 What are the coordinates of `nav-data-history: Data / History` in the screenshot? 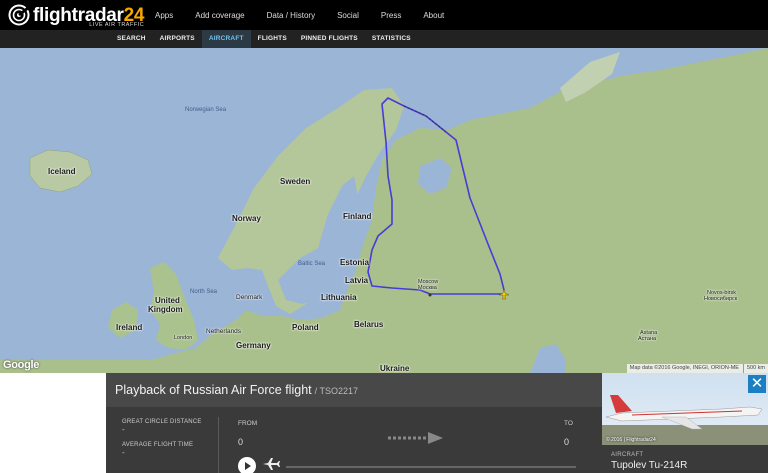 It's located at (291, 15).